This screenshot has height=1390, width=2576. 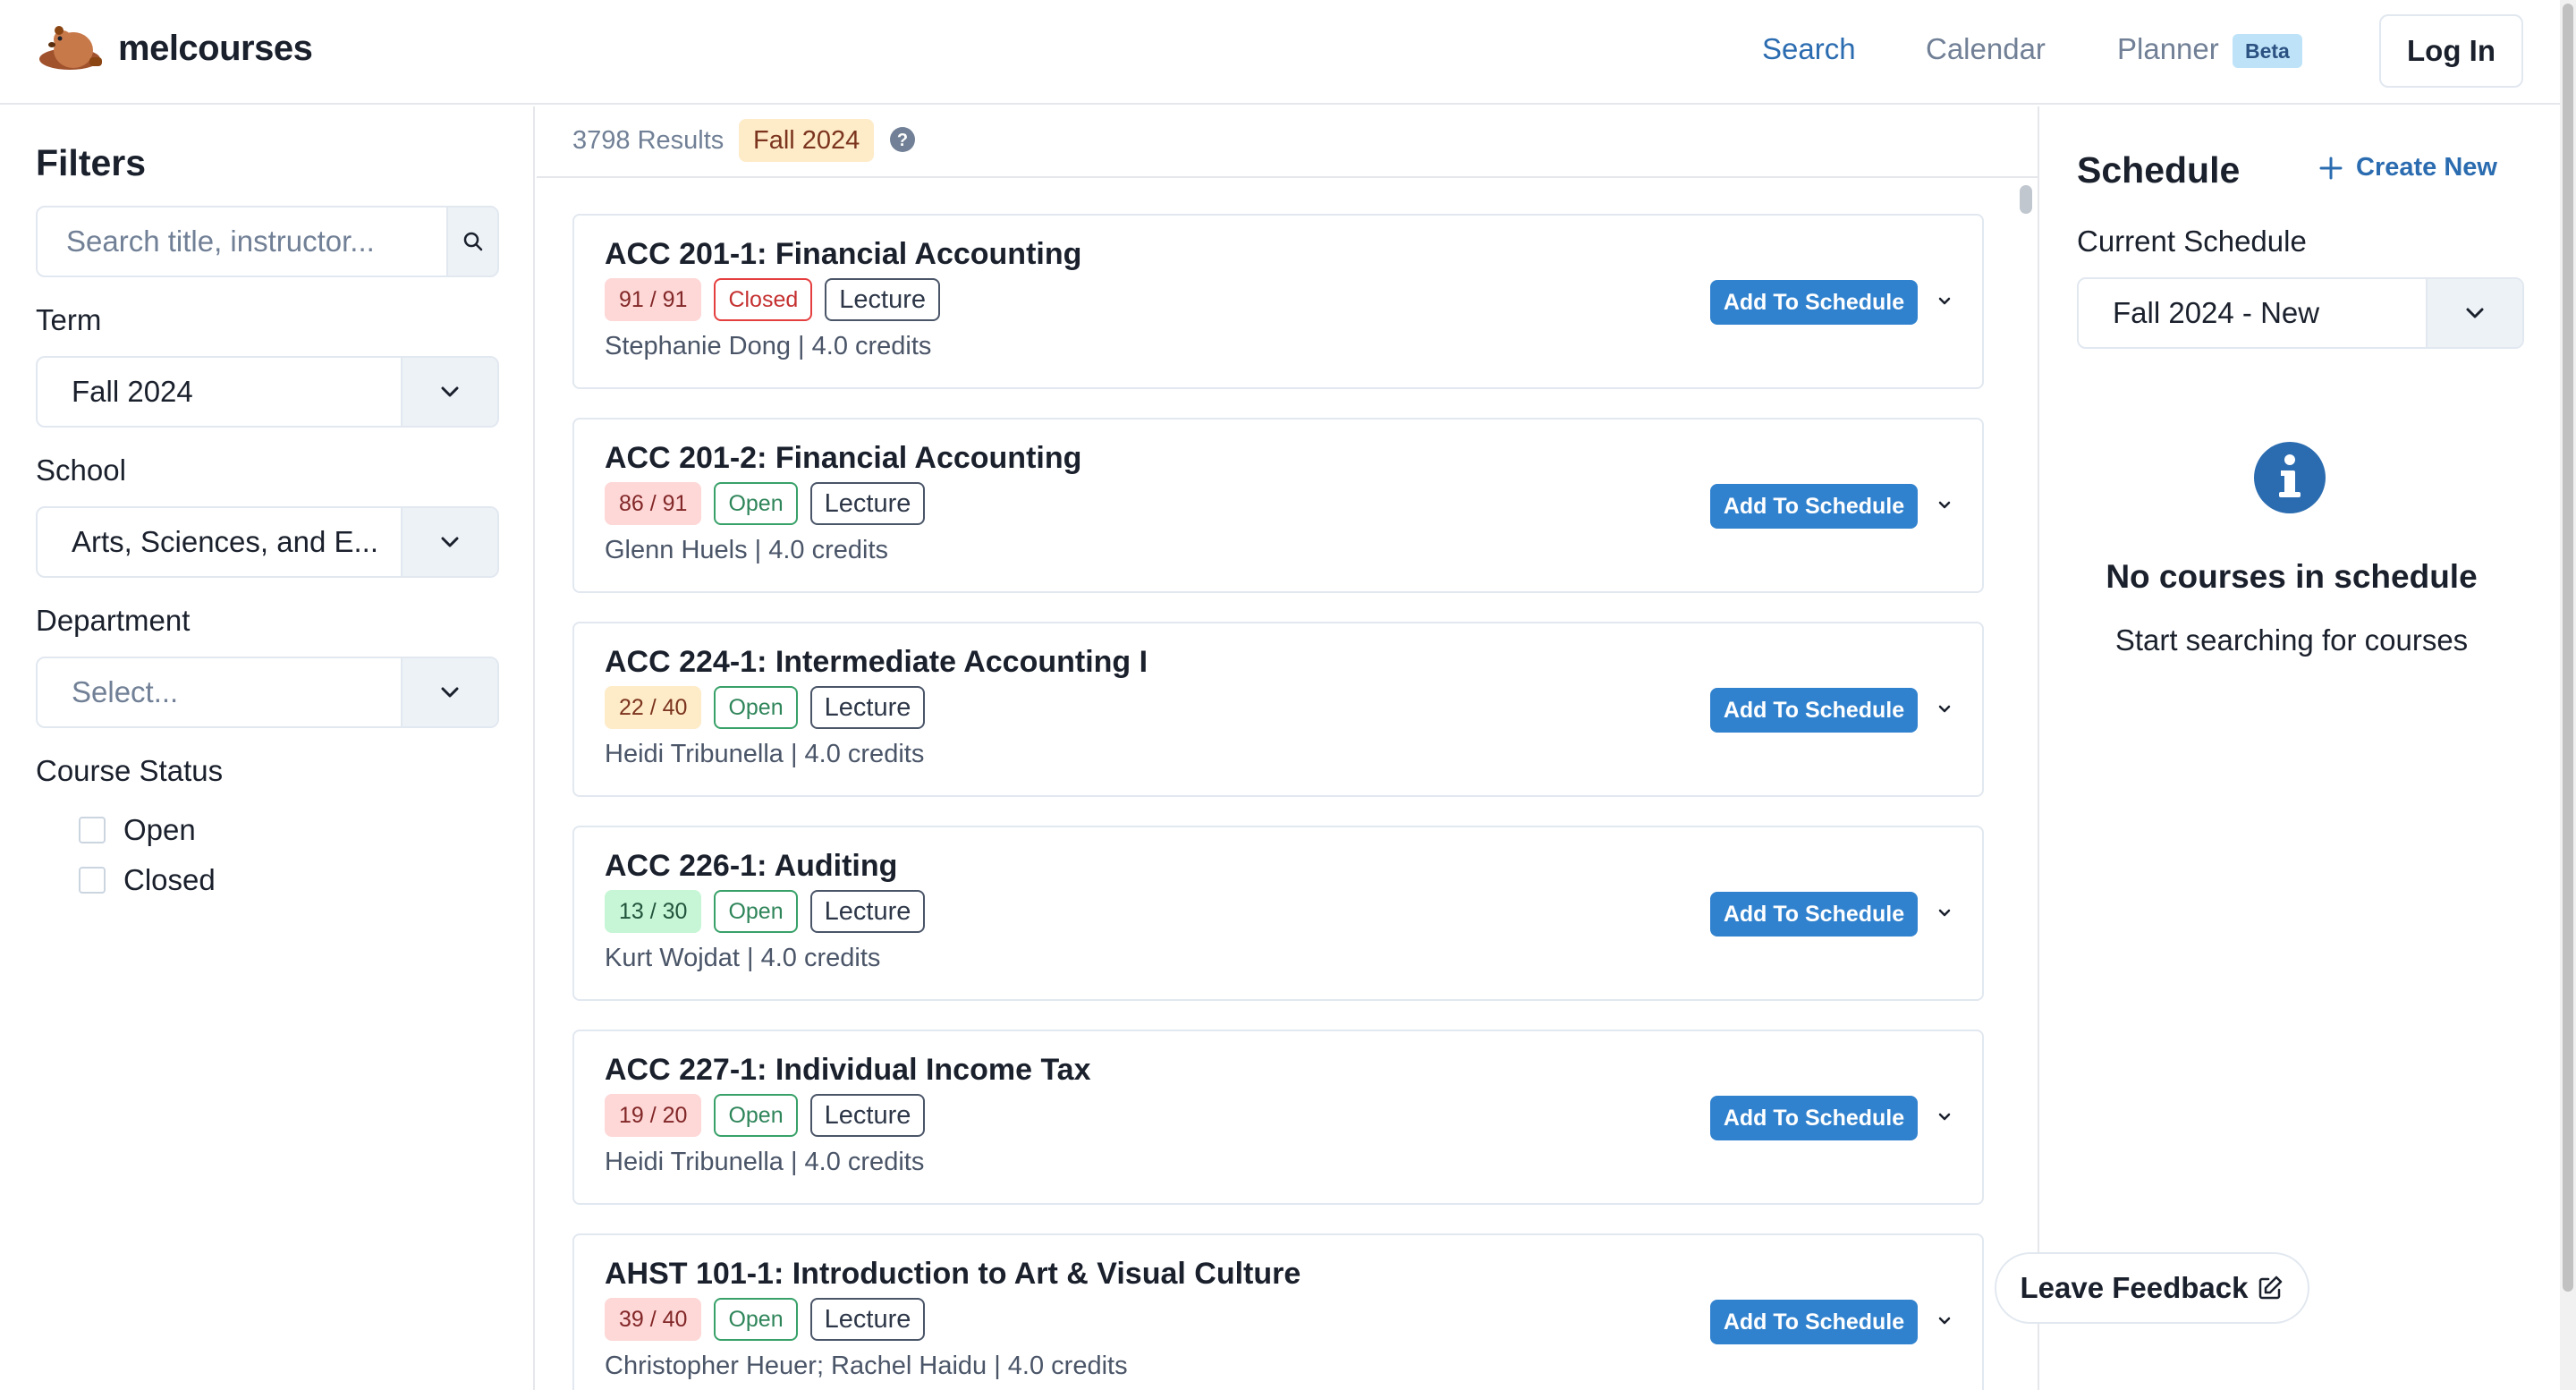 I want to click on seats-badge: 22 / 40, so click(x=653, y=707).